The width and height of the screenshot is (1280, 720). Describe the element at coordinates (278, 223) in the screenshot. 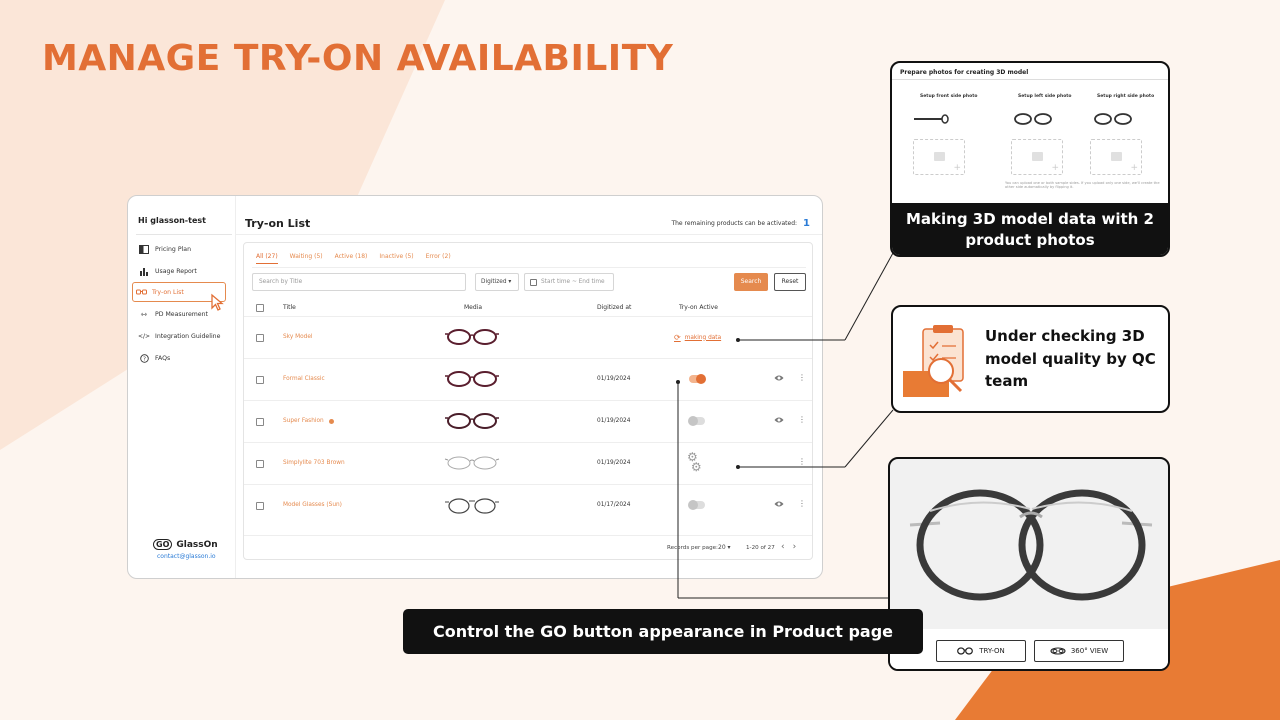

I see `page-title: Try-on List` at that location.